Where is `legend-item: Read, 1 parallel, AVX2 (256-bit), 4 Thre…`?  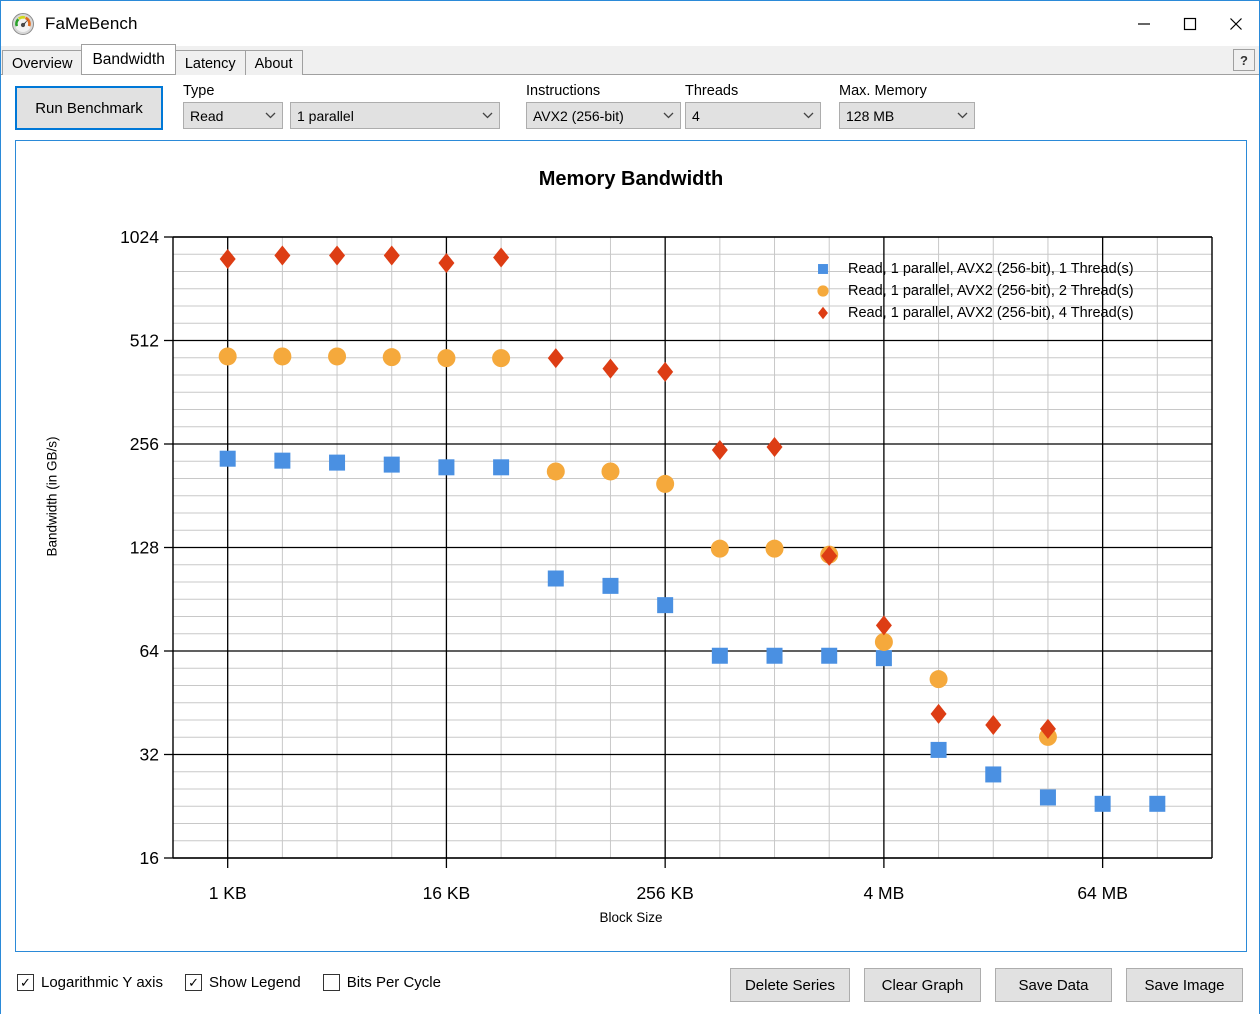 legend-item: Read, 1 parallel, AVX2 (256-bit), 4 Thre… is located at coordinates (973, 313).